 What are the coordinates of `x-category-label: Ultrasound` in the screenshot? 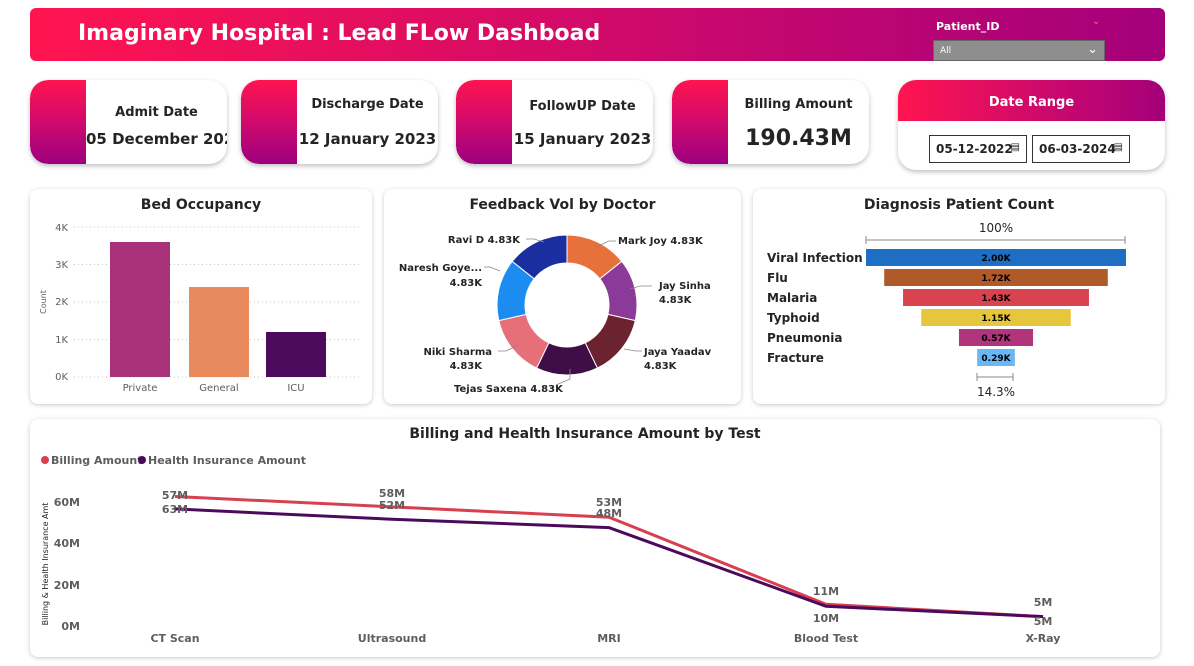 It's located at (392, 638).